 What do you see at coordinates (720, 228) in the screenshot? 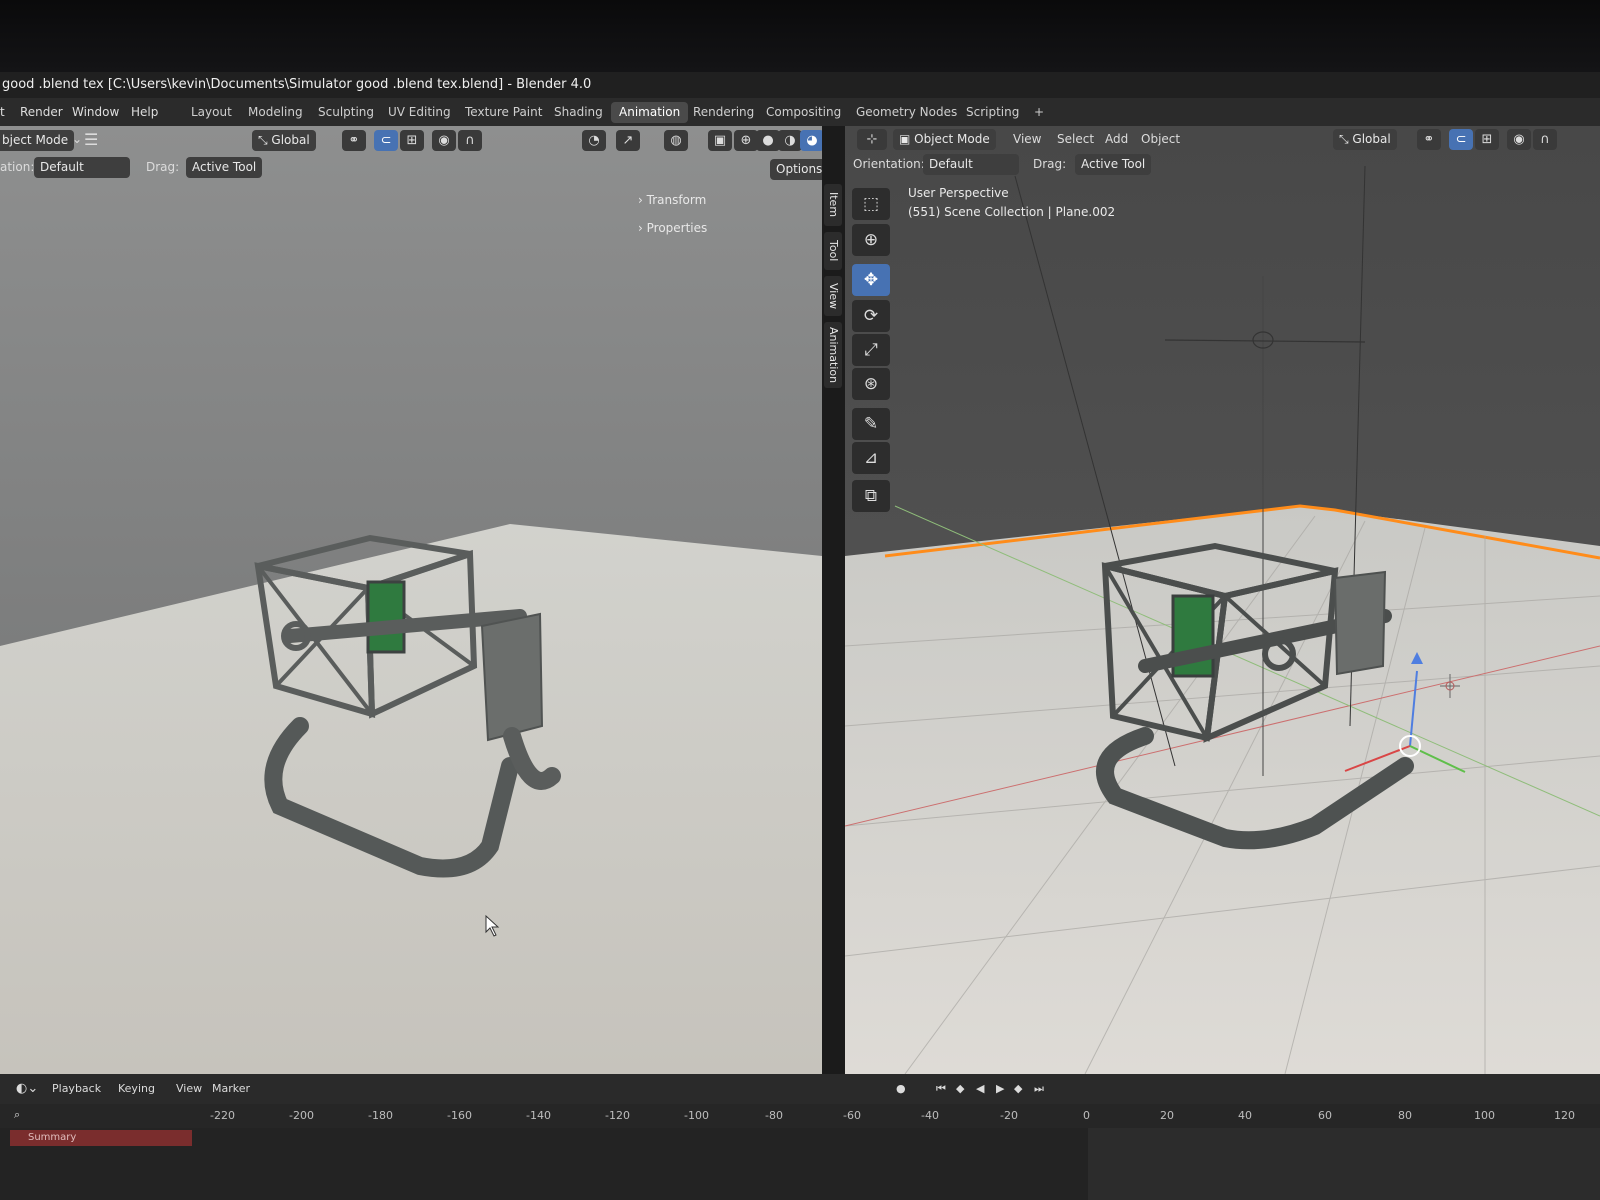
I see `panel-properties: › Properties` at bounding box center [720, 228].